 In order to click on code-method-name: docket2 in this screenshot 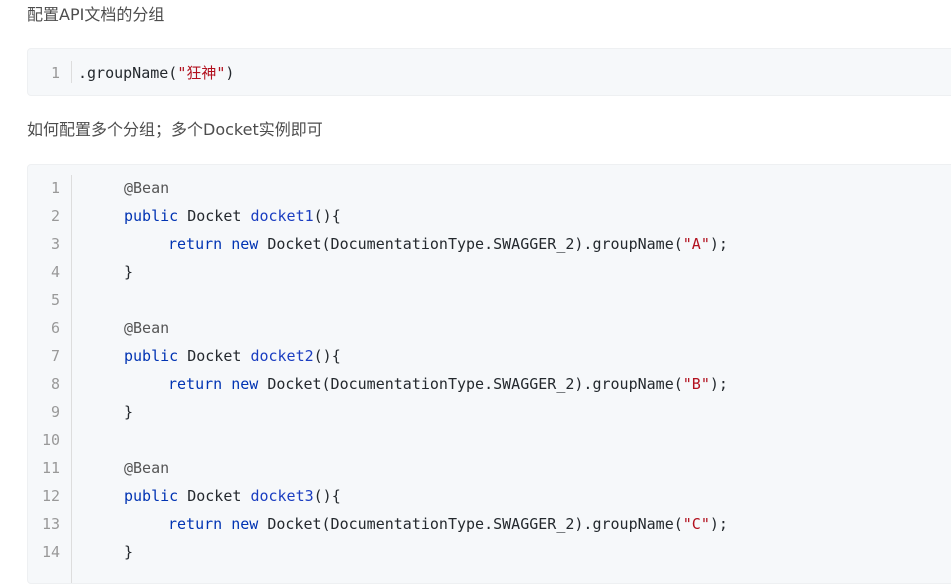, I will do `click(282, 356)`.